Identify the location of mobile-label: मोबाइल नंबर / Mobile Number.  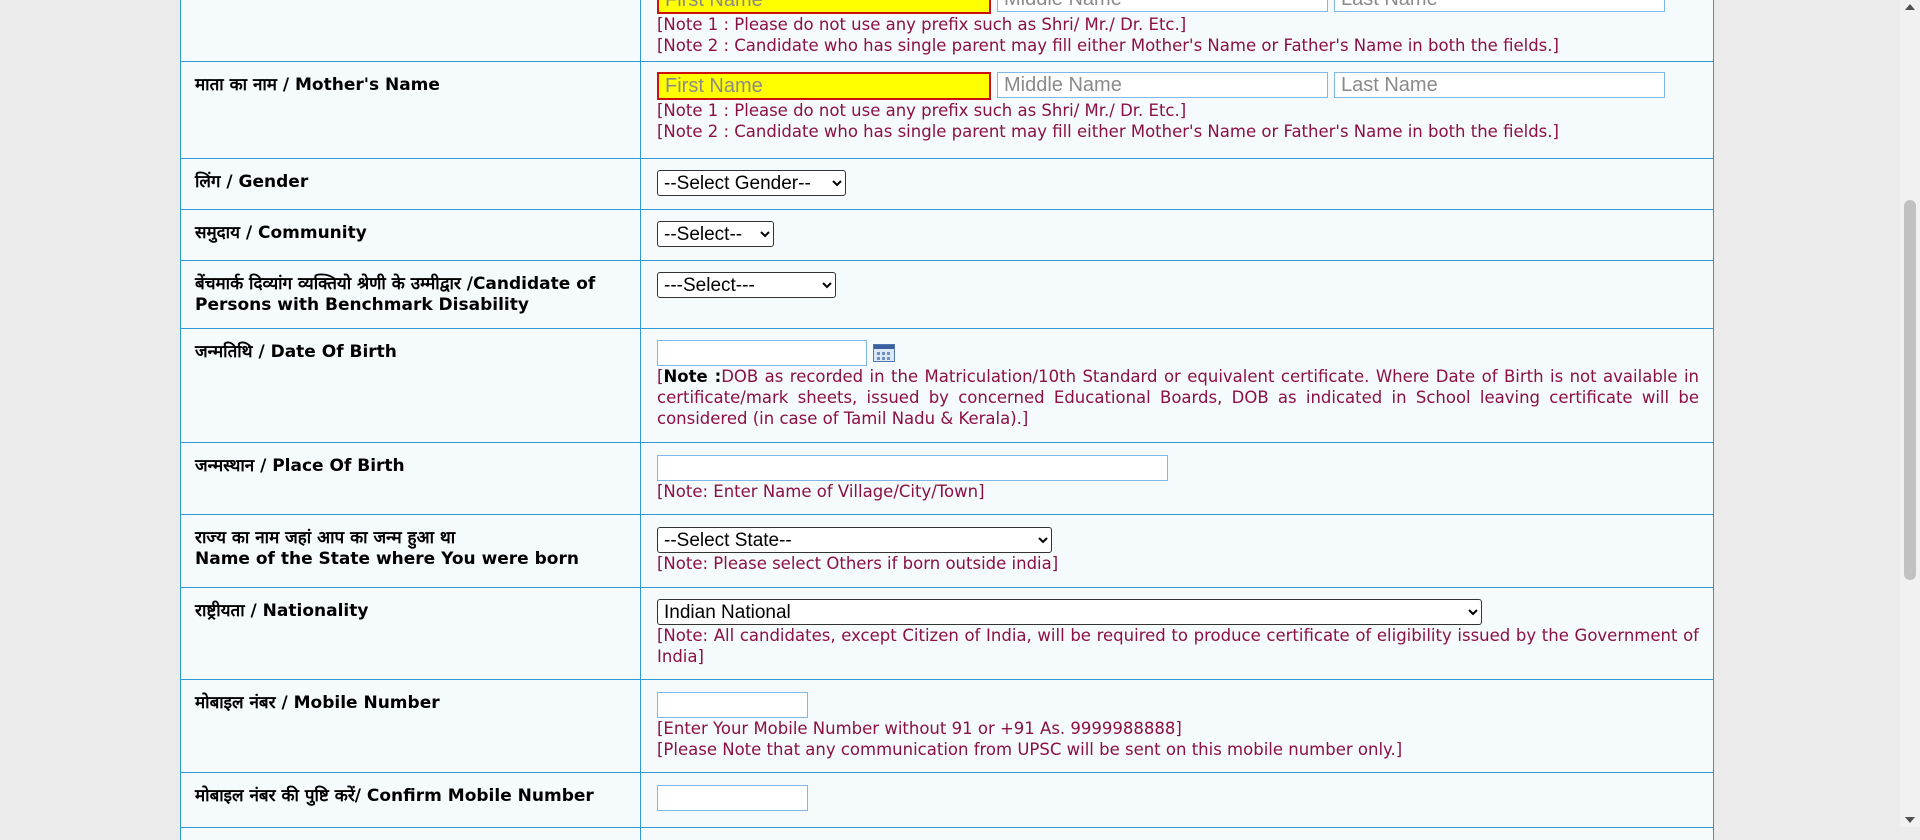
(317, 703).